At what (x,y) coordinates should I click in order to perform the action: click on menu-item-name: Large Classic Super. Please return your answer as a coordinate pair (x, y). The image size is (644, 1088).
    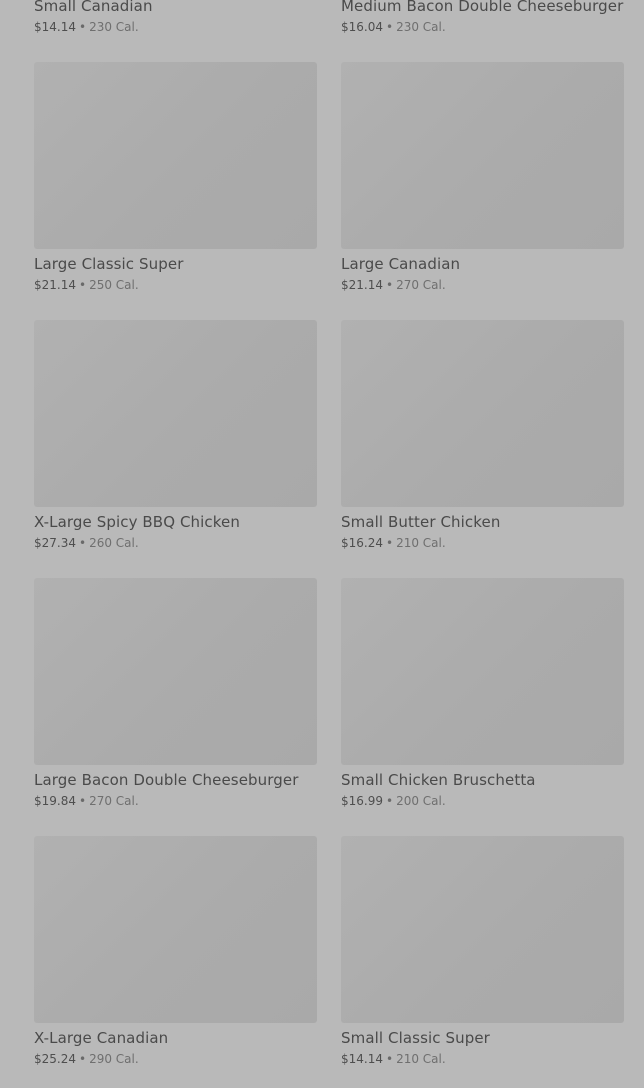
    Looking at the image, I should click on (175, 264).